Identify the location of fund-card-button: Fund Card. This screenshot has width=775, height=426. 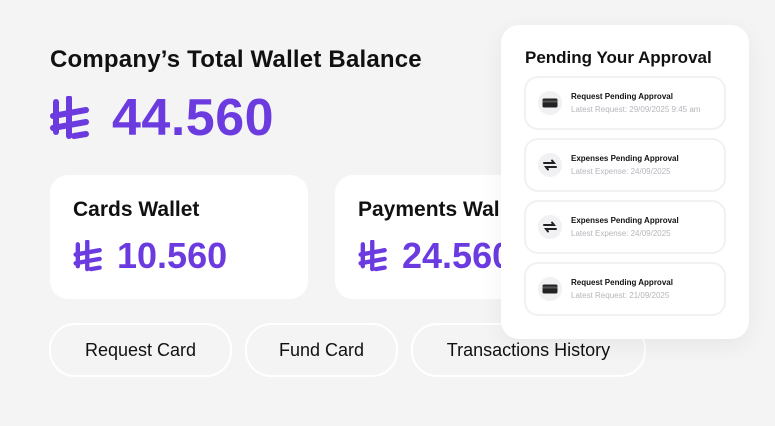
(321, 350).